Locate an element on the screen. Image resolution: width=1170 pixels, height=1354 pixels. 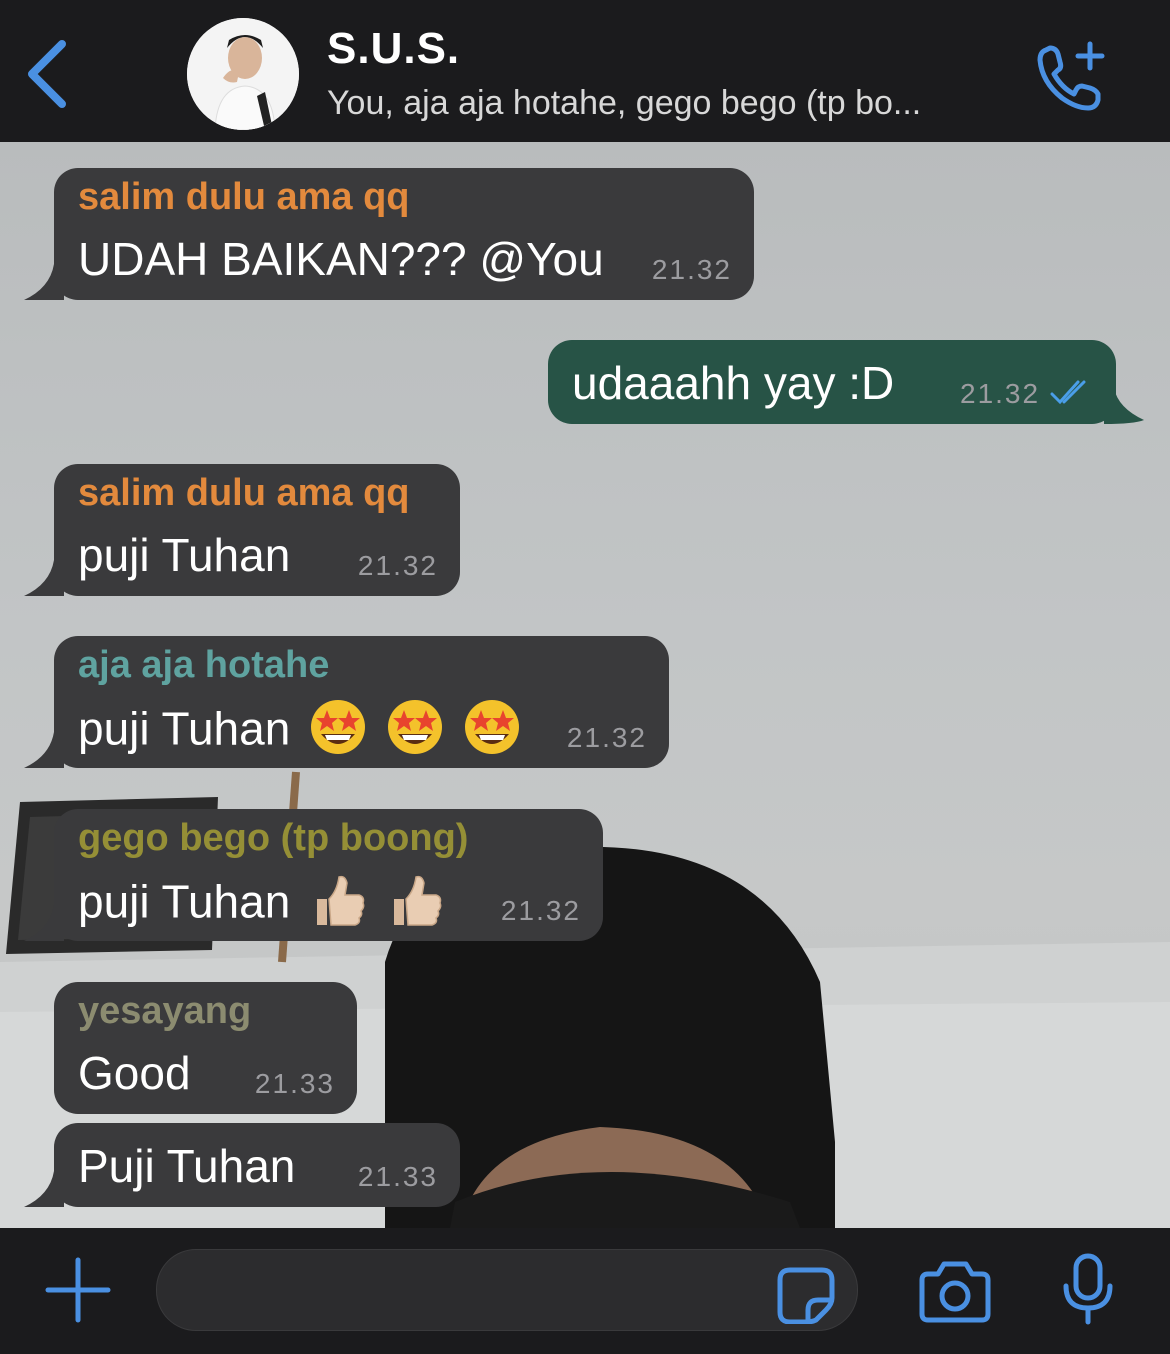
microphone-button is located at coordinates (1088, 1290).